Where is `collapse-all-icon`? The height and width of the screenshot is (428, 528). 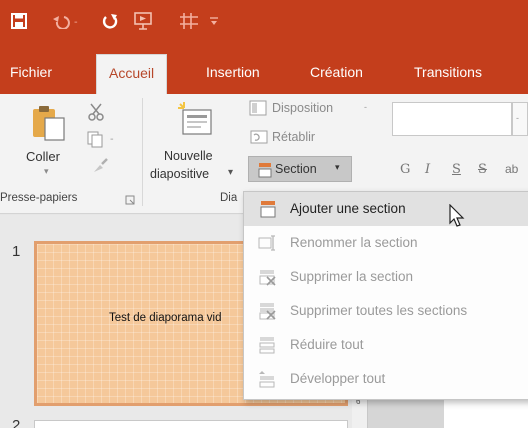 collapse-all-icon is located at coordinates (268, 345).